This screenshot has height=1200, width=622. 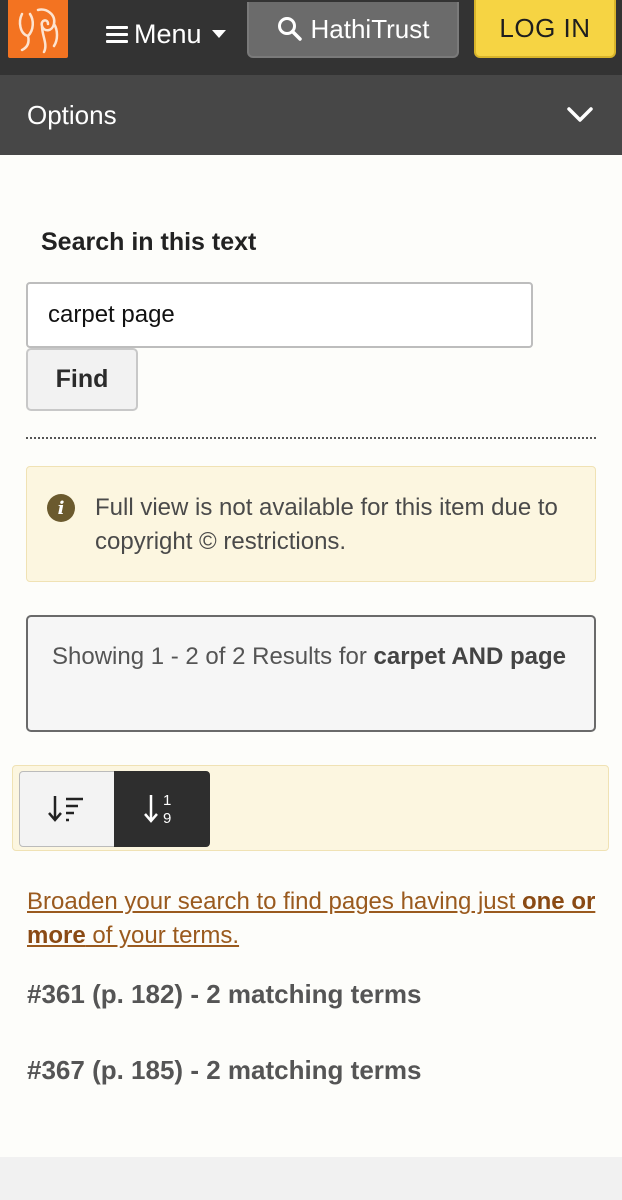 What do you see at coordinates (218, 34) in the screenshot?
I see `caret-down-icon` at bounding box center [218, 34].